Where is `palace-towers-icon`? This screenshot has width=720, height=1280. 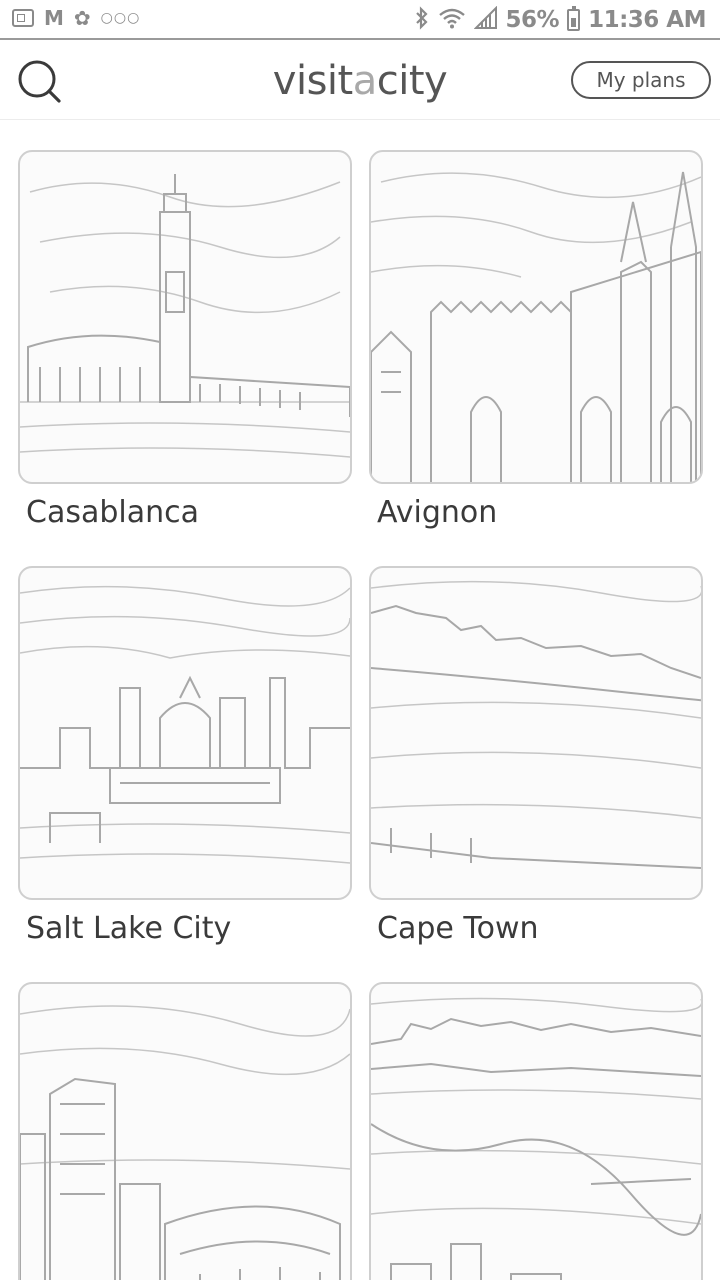
palace-towers-icon is located at coordinates (536, 326).